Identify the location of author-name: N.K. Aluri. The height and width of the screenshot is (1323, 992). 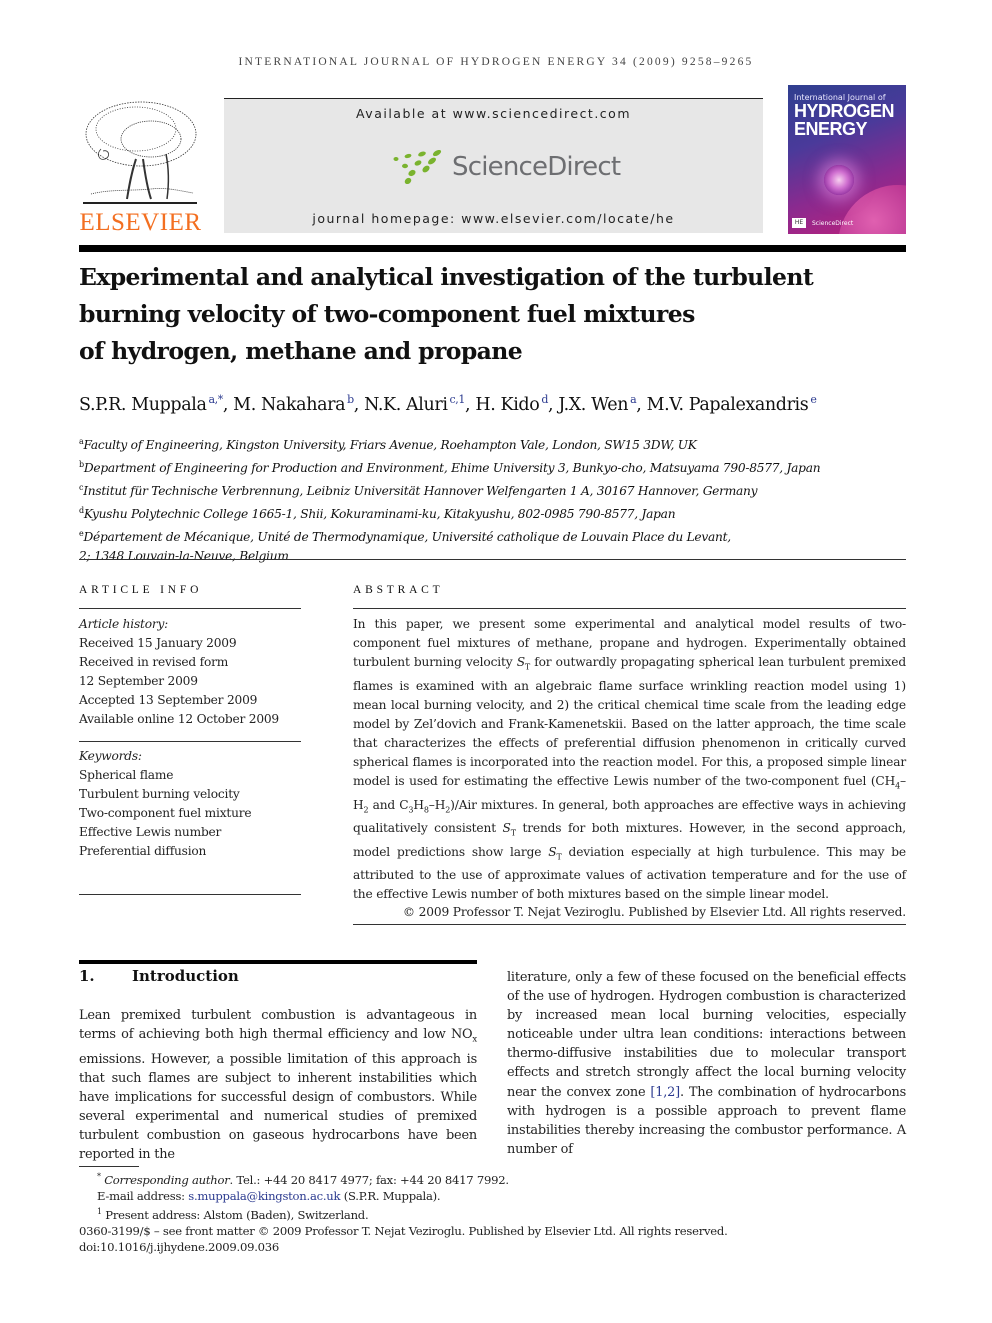
(406, 405).